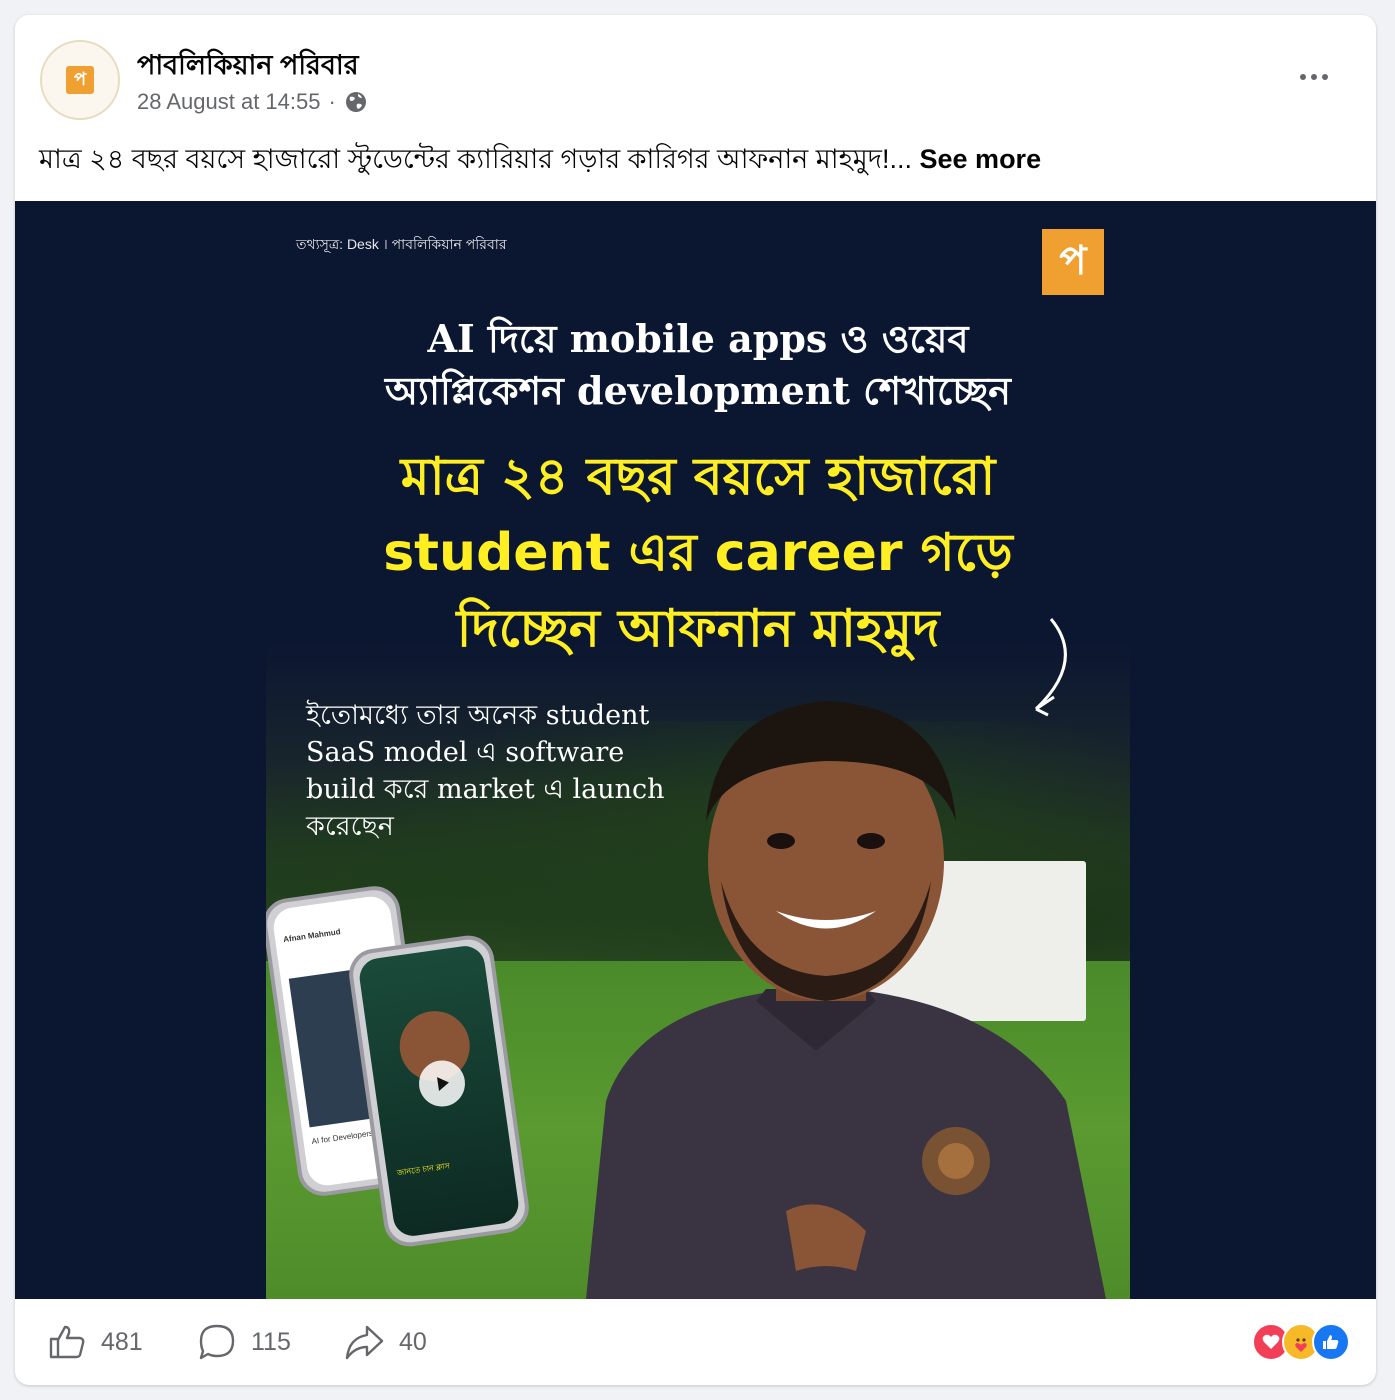  Describe the element at coordinates (217, 1342) in the screenshot. I see `comment-icon` at that location.